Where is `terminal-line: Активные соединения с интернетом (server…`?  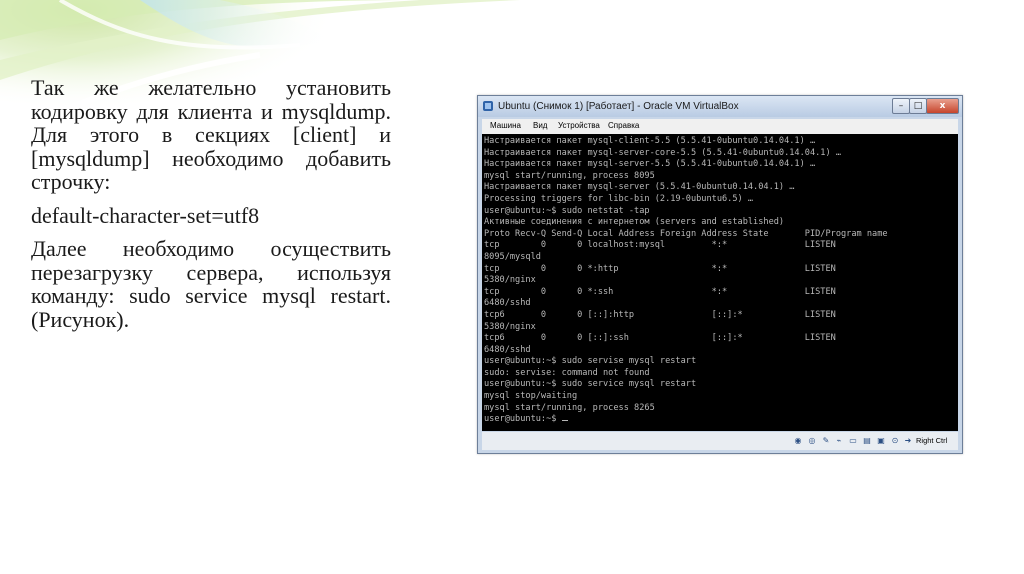
terminal-line: Активные соединения с интернетом (server… is located at coordinates (634, 222).